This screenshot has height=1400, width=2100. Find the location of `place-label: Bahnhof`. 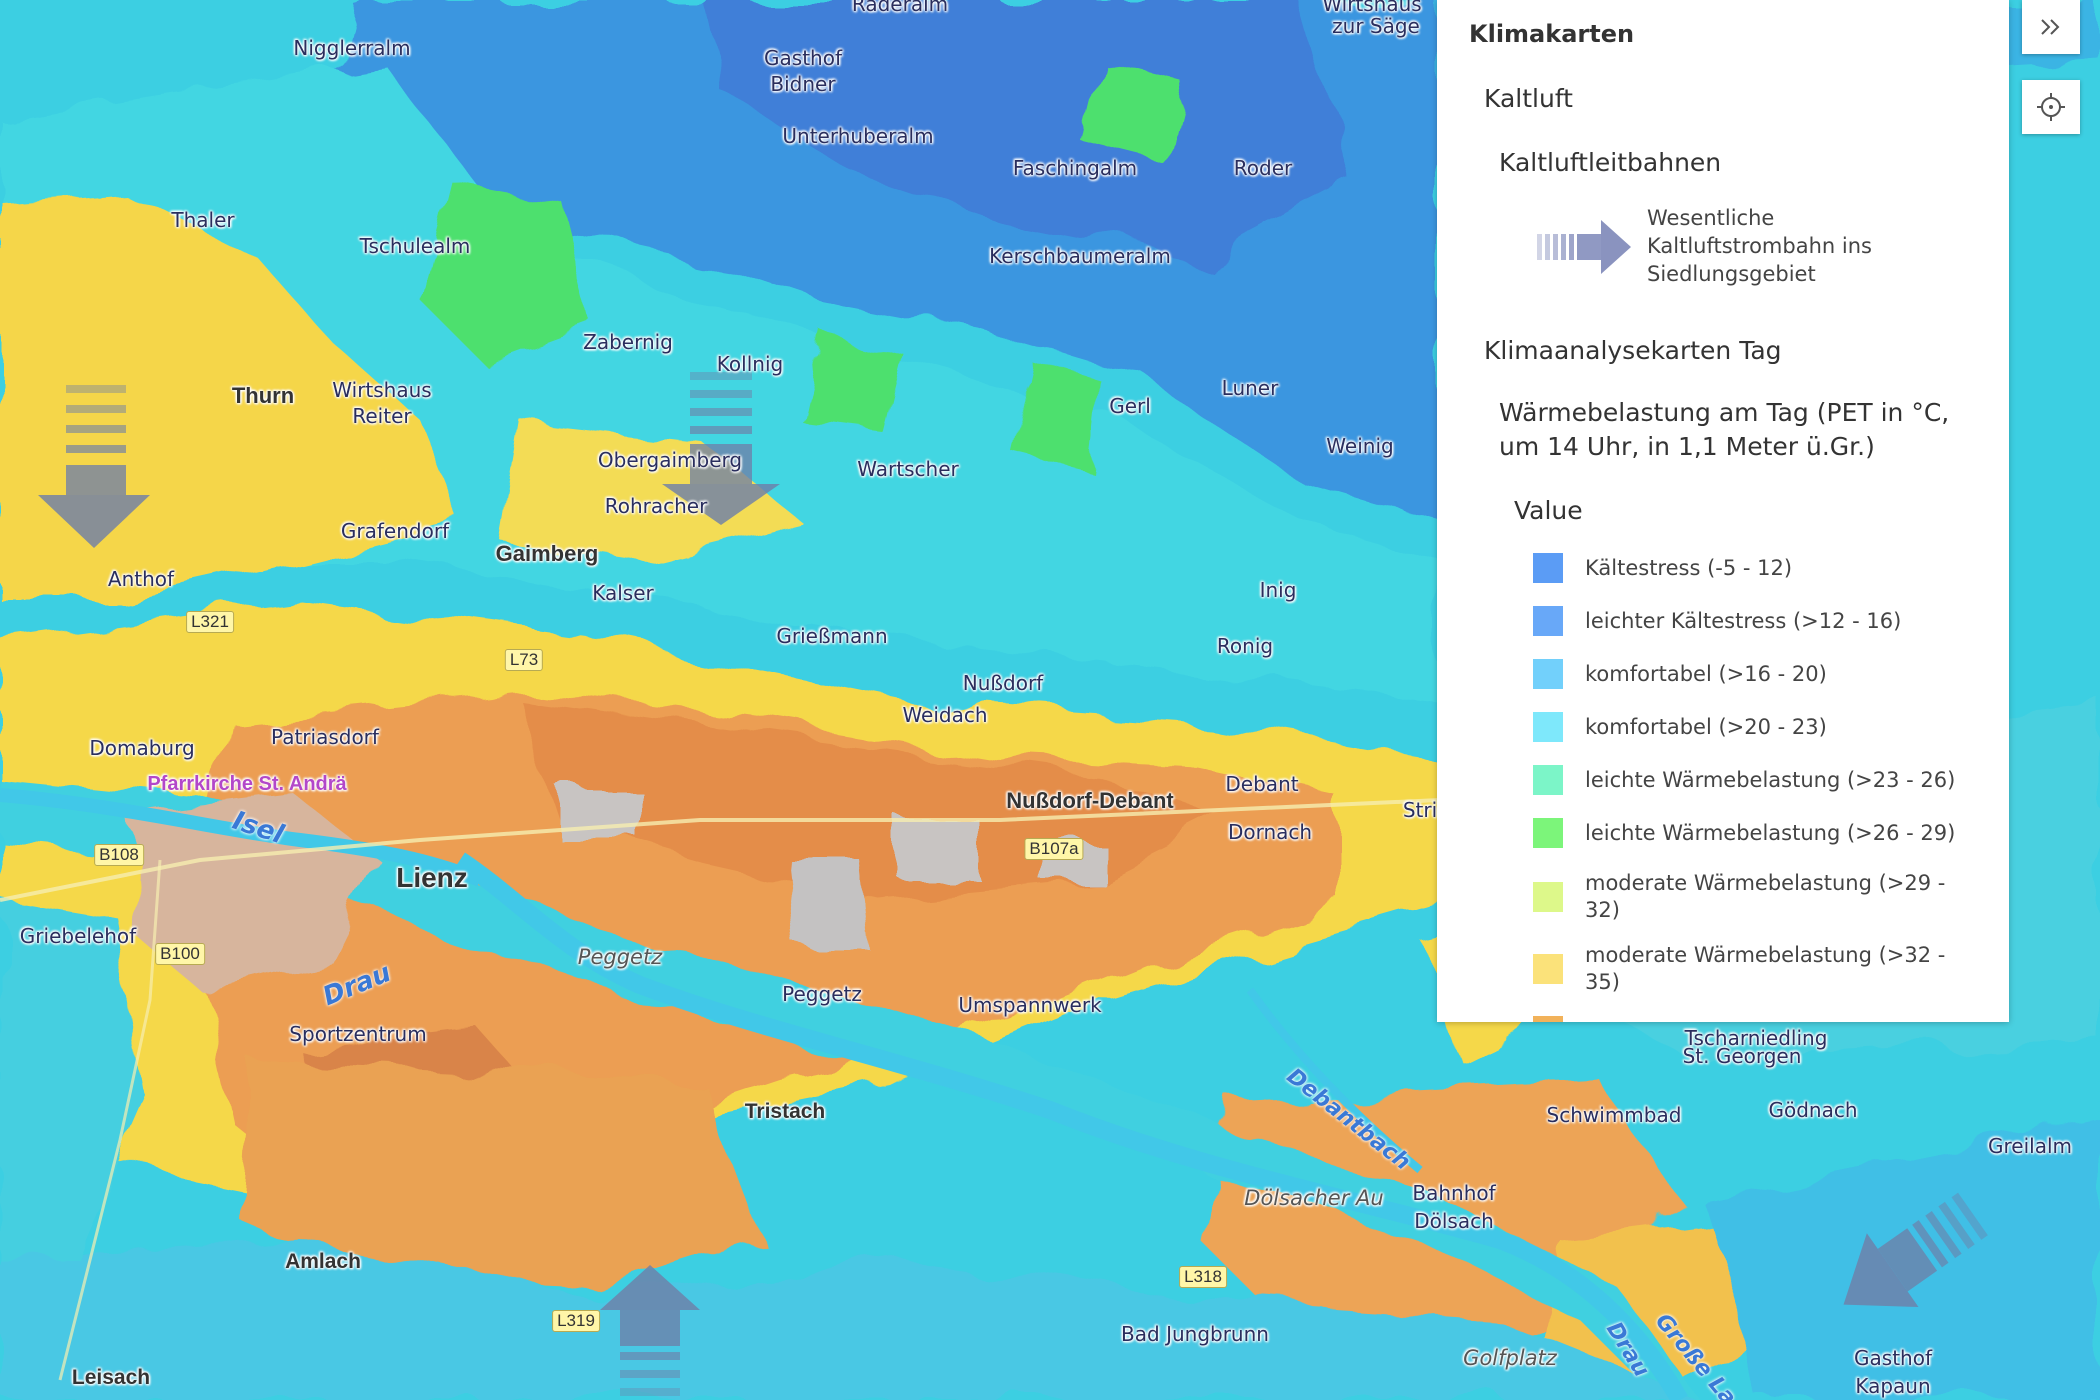

place-label: Bahnhof is located at coordinates (1454, 1193).